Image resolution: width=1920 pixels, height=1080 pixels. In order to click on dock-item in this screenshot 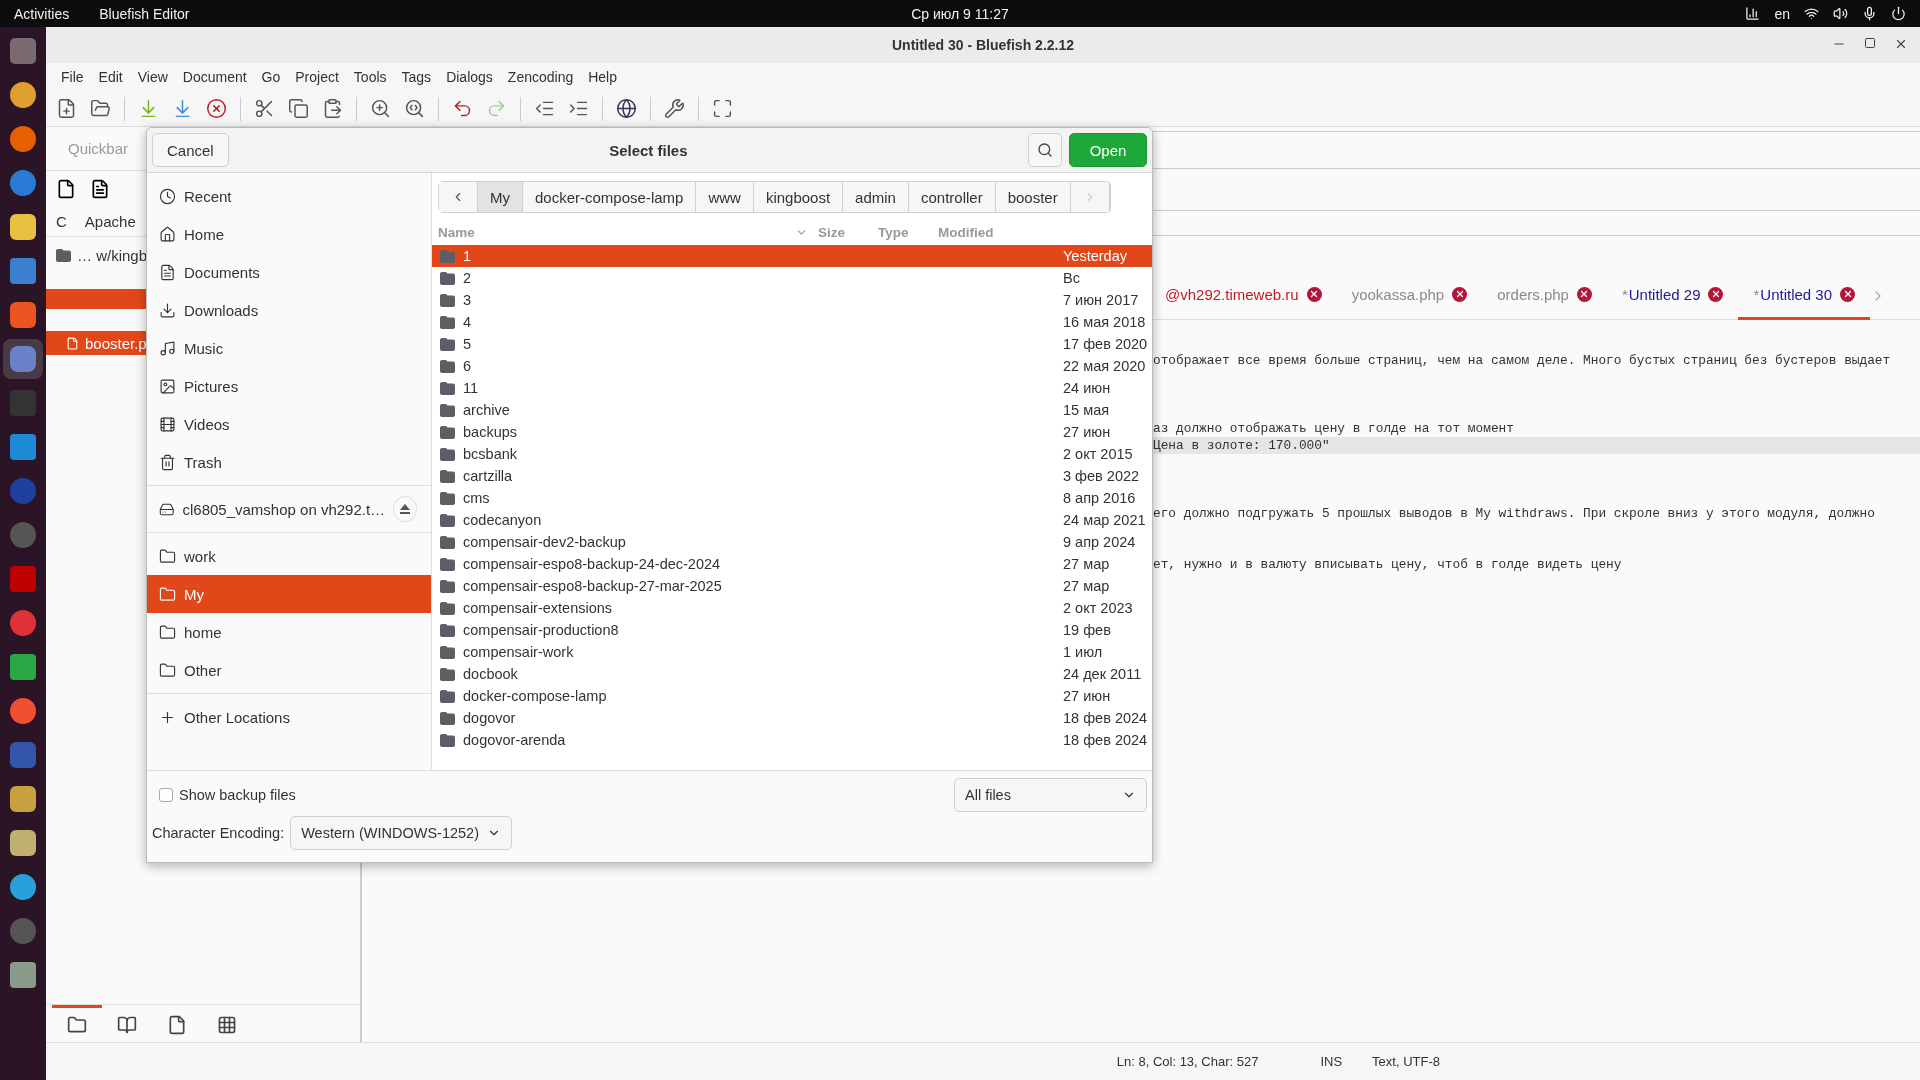, I will do `click(23, 359)`.